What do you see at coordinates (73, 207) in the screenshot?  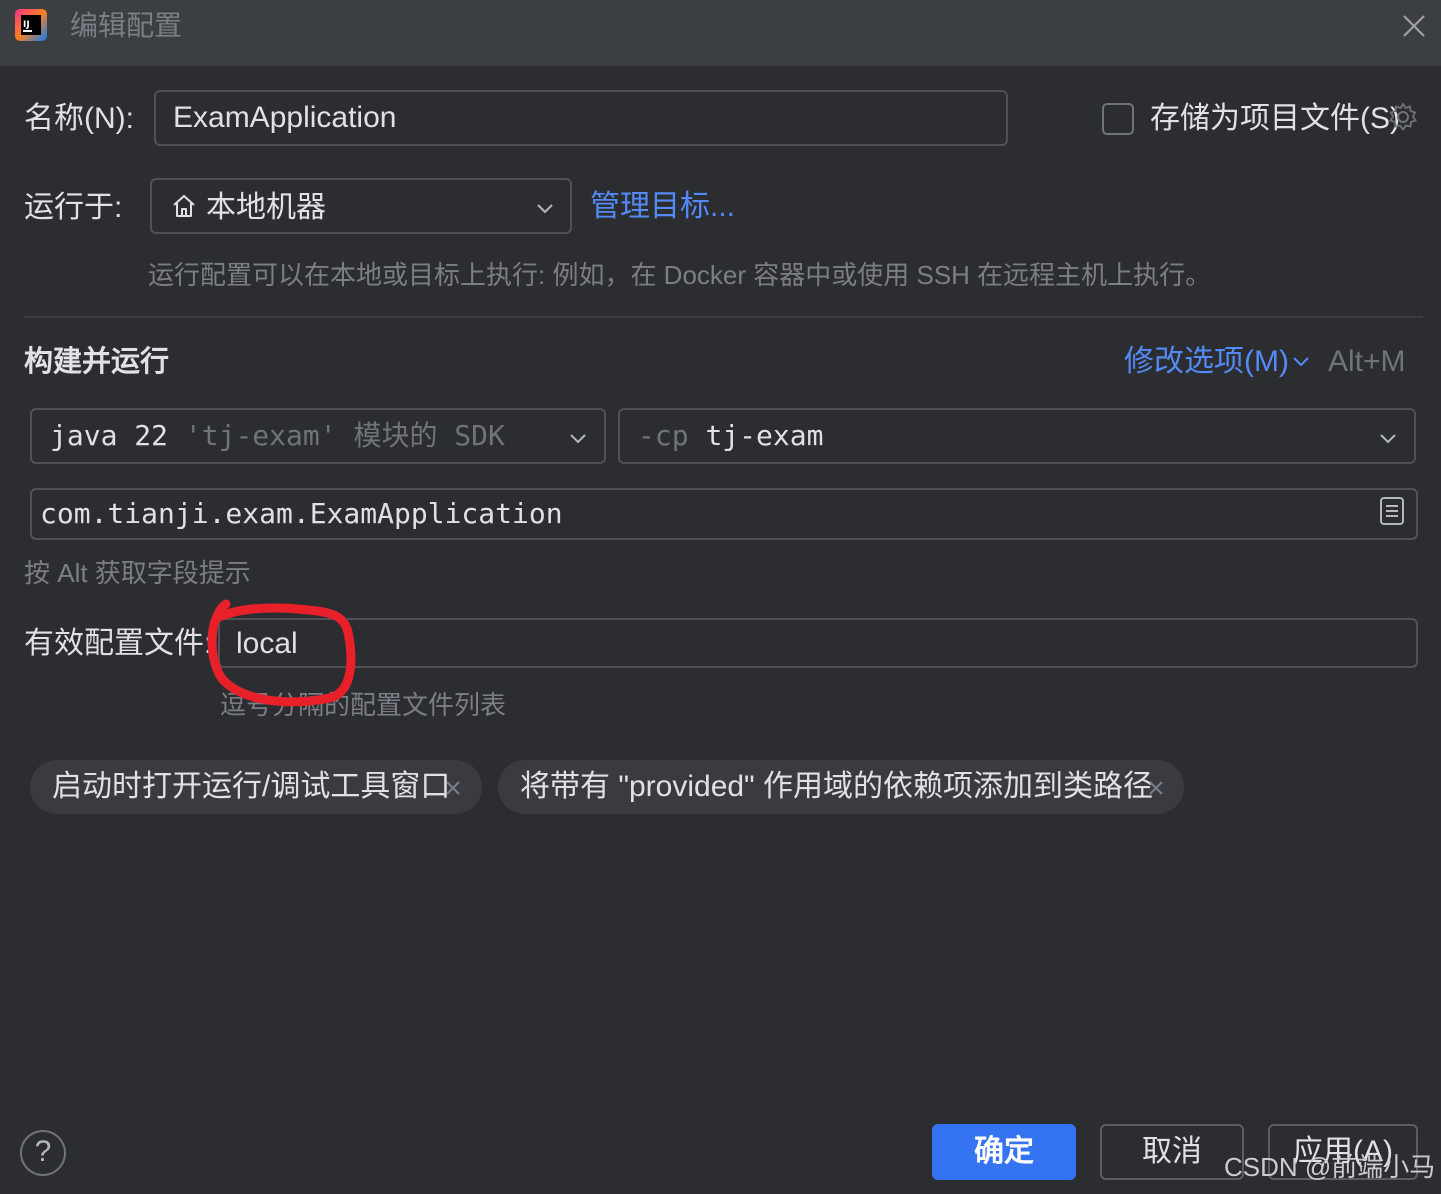 I see `run-on-label: 运行于:` at bounding box center [73, 207].